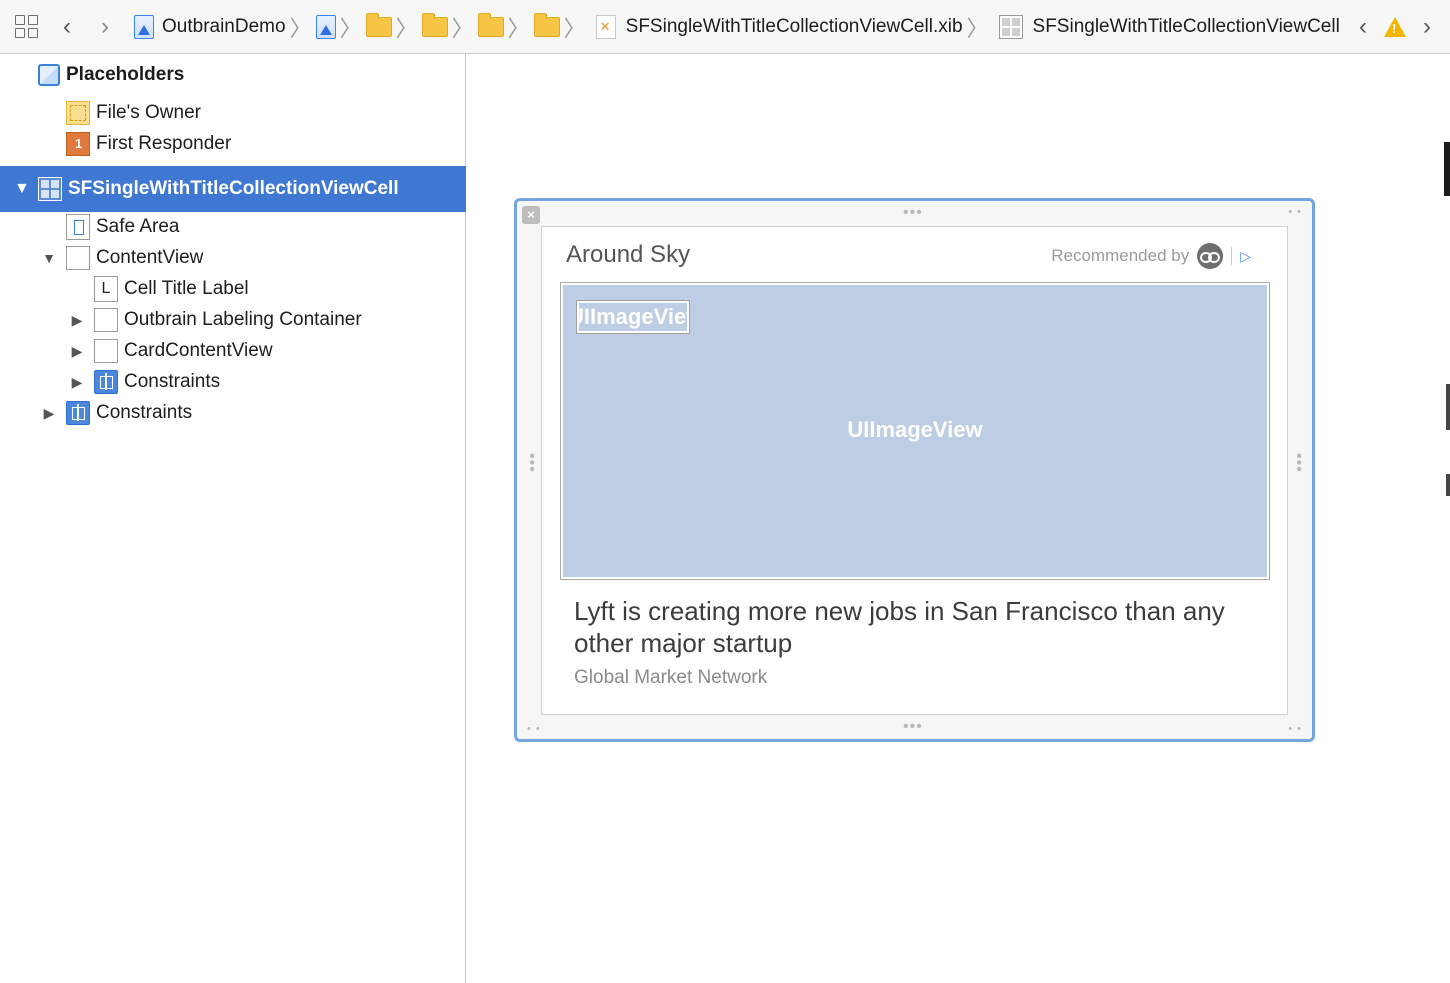  What do you see at coordinates (49, 75) in the screenshot?
I see `cube-icon` at bounding box center [49, 75].